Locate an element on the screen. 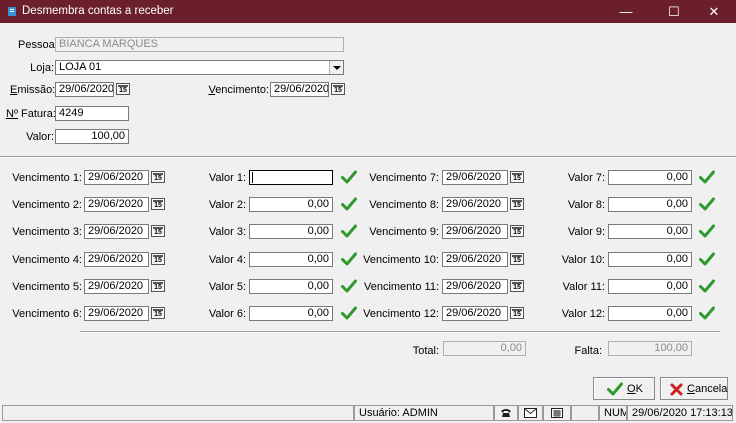 The height and width of the screenshot is (423, 736). loja-selected-value: LOJA 01 is located at coordinates (80, 67).